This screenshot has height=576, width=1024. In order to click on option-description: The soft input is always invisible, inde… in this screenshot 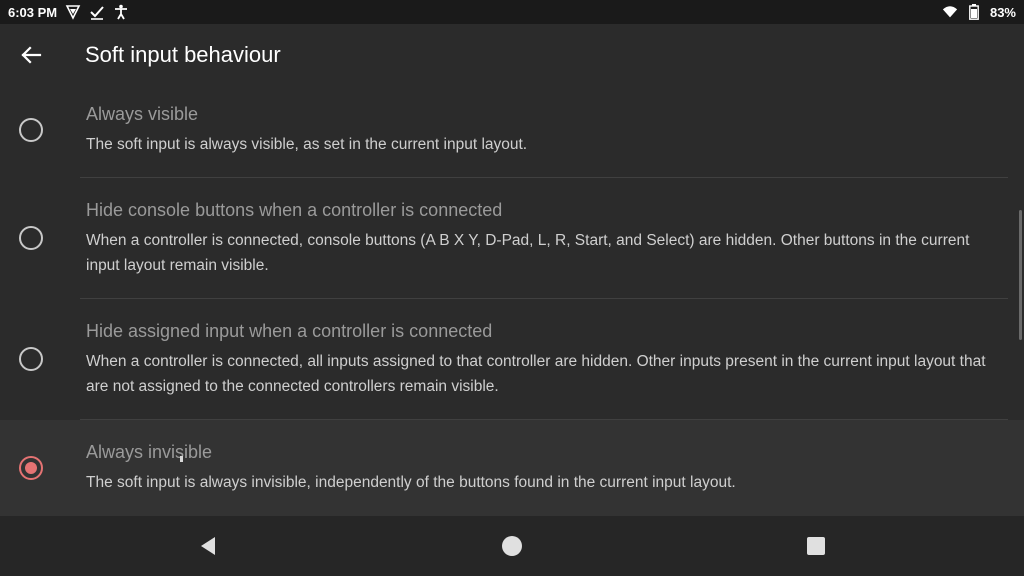, I will do `click(411, 482)`.